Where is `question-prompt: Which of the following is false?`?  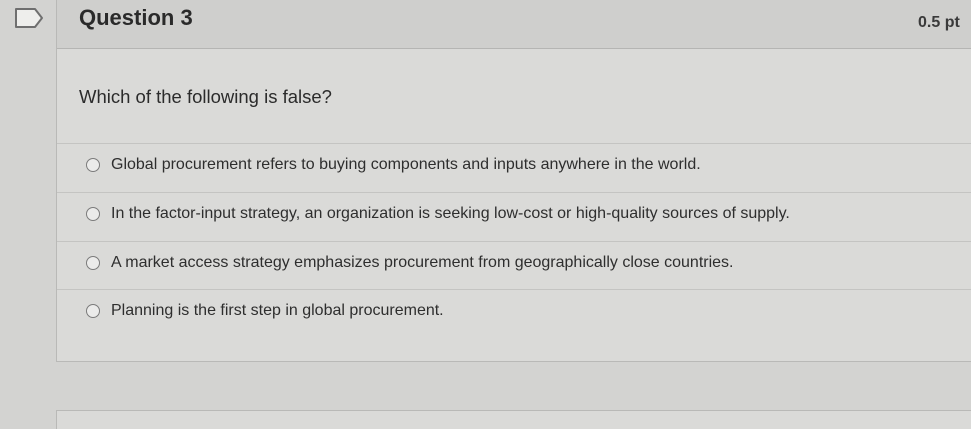 question-prompt: Which of the following is false? is located at coordinates (205, 96).